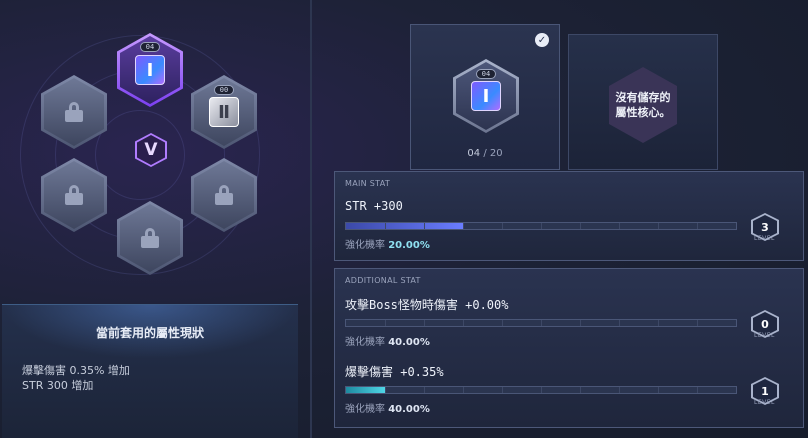  What do you see at coordinates (474, 153) in the screenshot?
I see `count-current: 04` at bounding box center [474, 153].